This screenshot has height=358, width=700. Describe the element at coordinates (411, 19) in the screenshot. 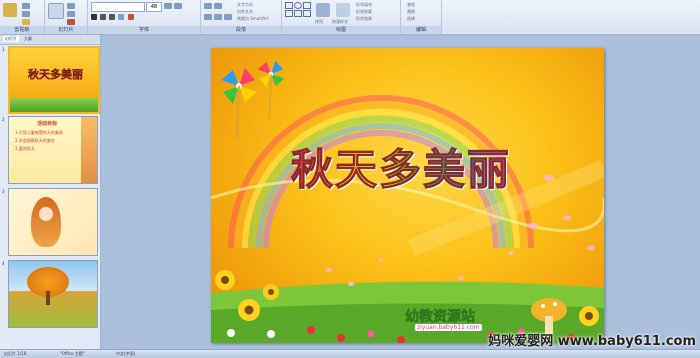

I see `select-button: 选择` at that location.